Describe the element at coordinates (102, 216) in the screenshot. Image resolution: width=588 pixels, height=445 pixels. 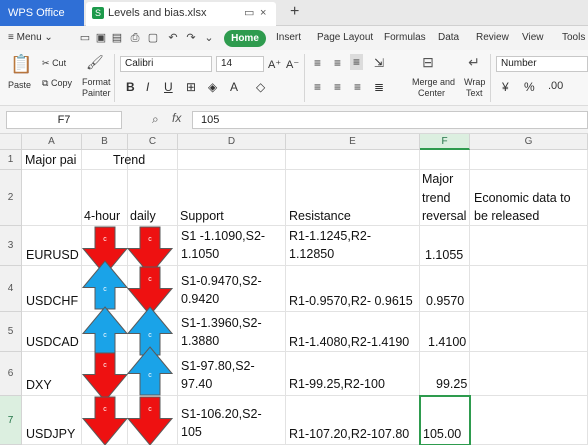
I see `cell-b2: 4-hour` at that location.